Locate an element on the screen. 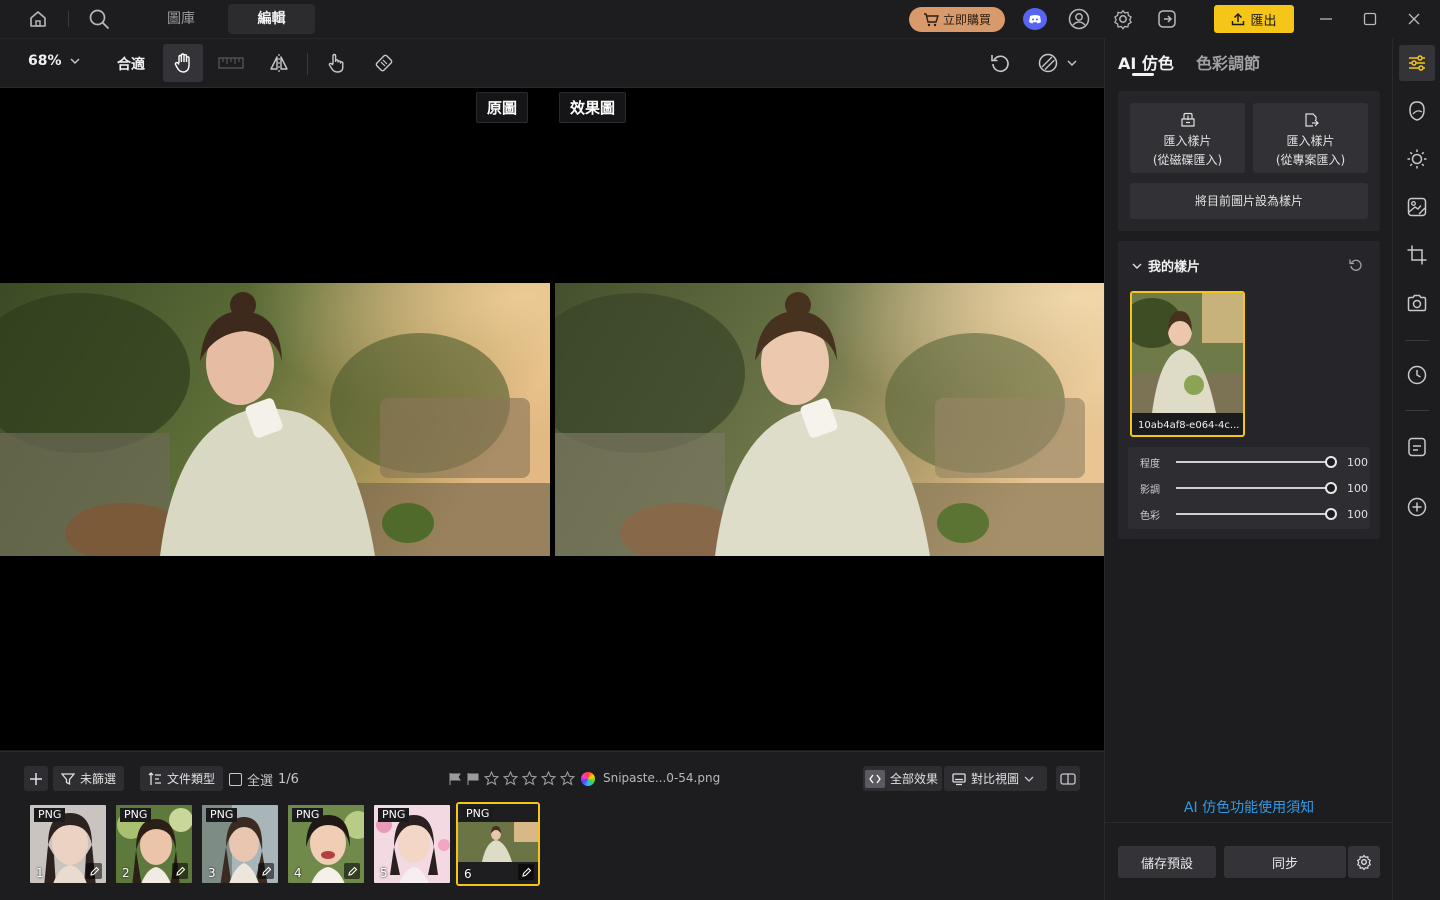 The width and height of the screenshot is (1440, 900). tab-color-adjust: 色彩調節 is located at coordinates (1228, 62).